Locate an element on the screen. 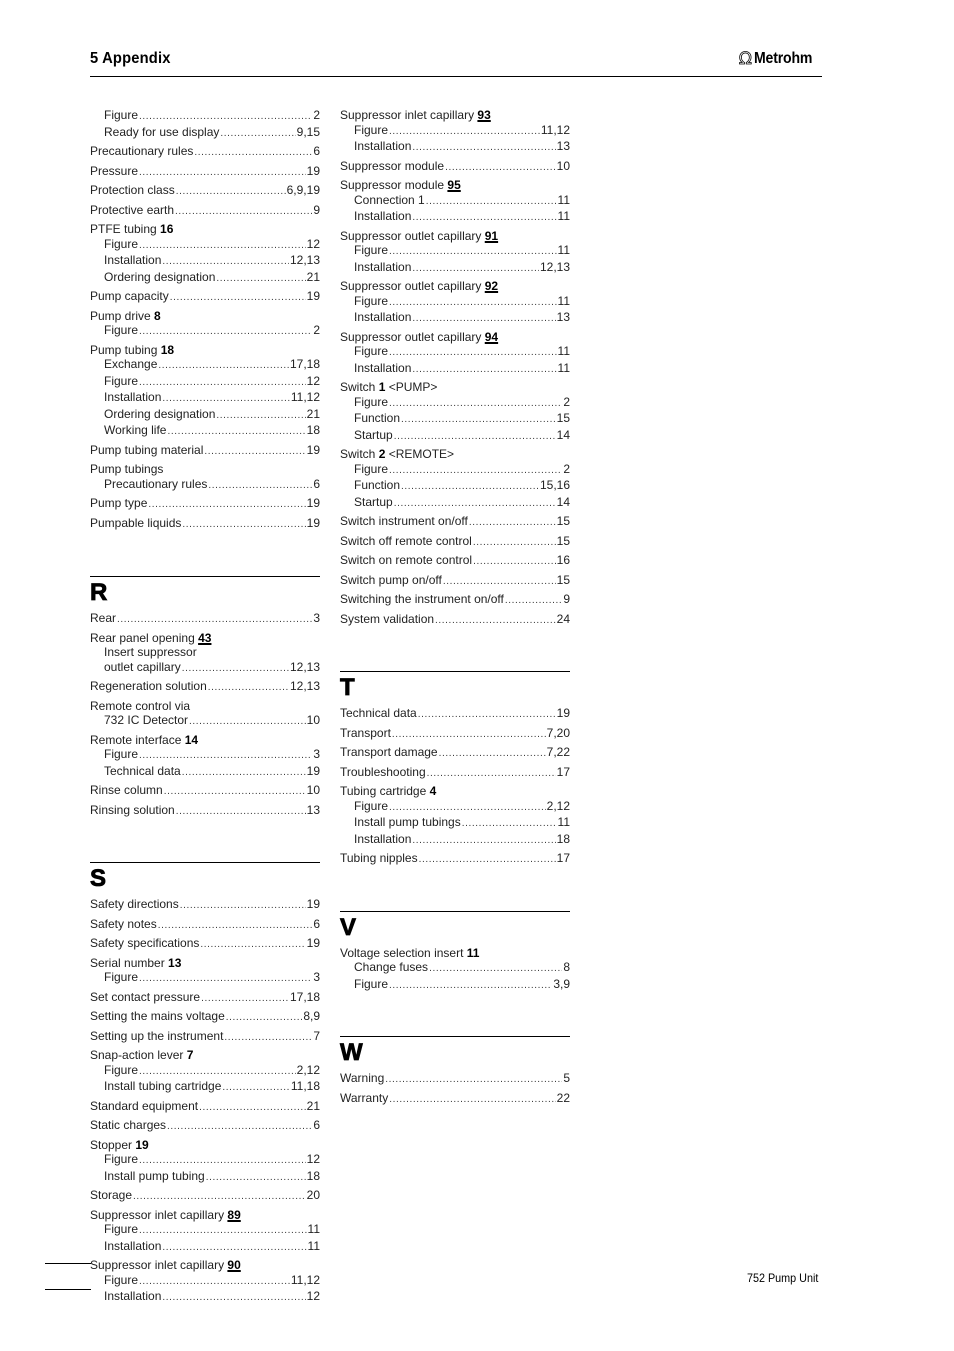 Image resolution: width=954 pixels, height=1351 pixels. page-numbers: 3,9 is located at coordinates (561, 984).